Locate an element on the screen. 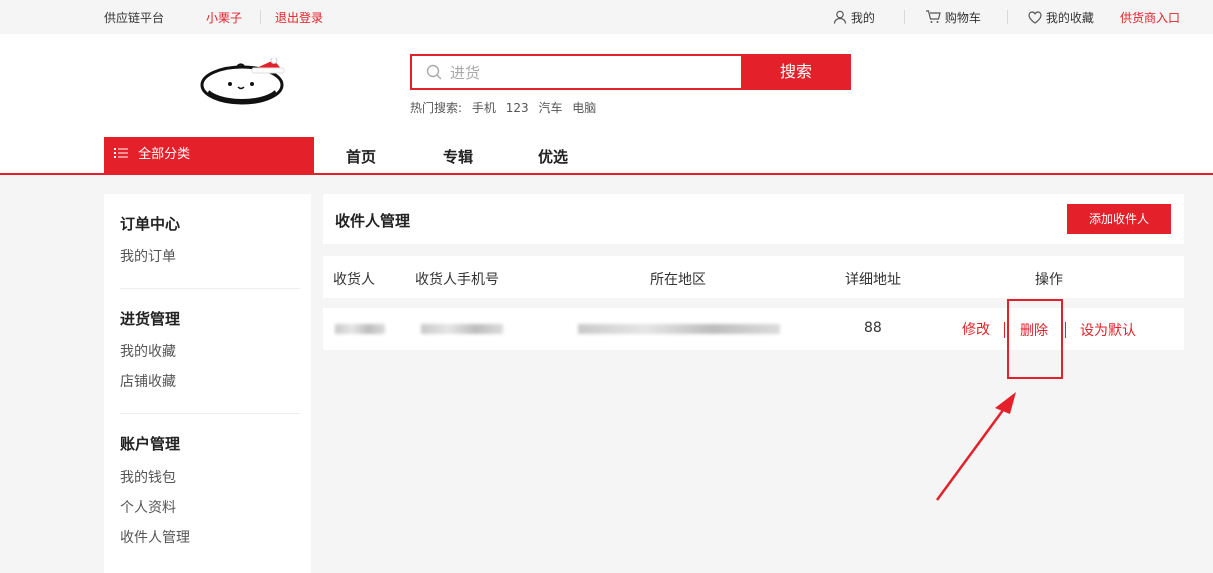  annotation-arrow is located at coordinates (975, 446).